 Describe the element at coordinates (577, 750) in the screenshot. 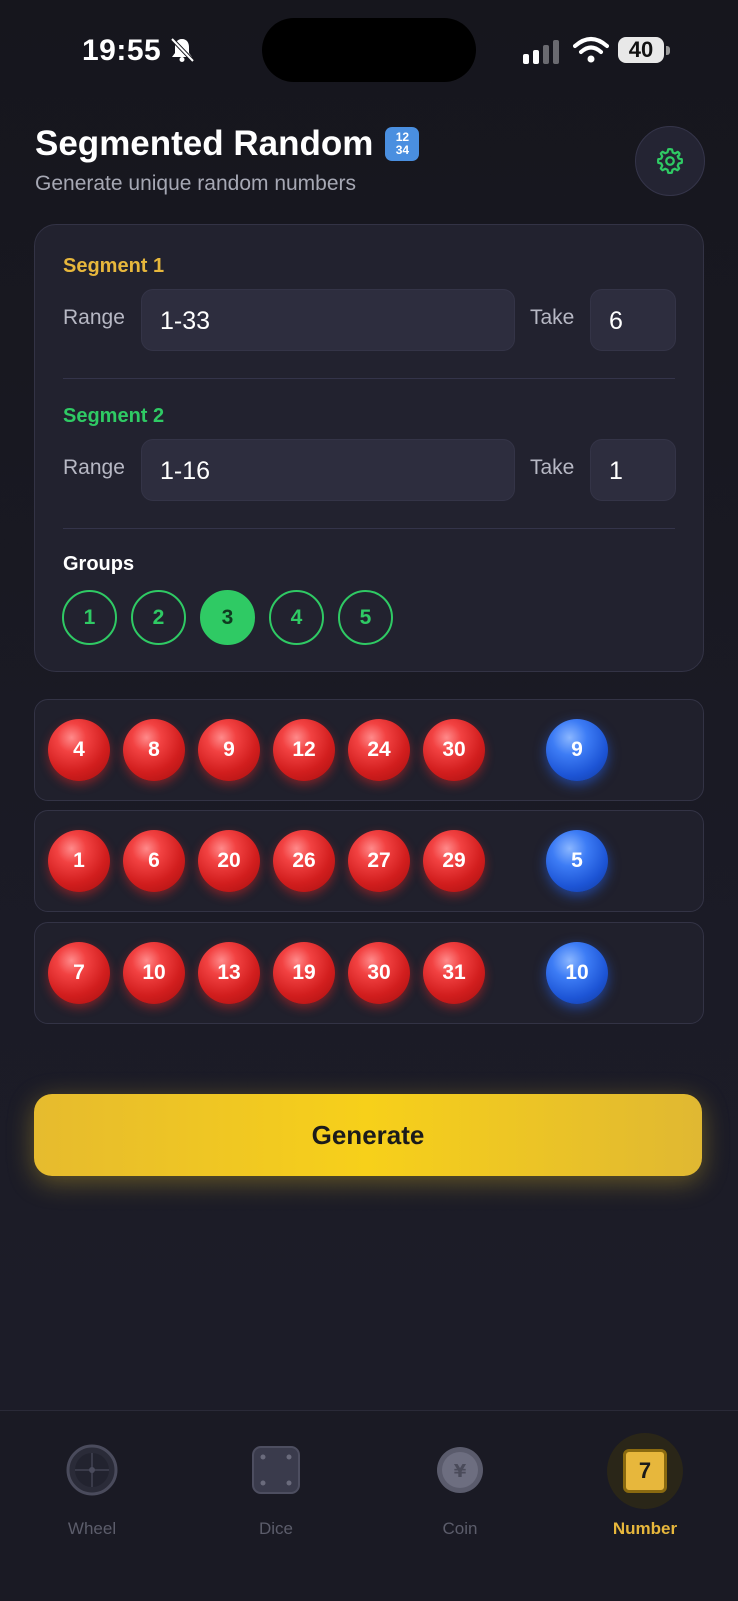

I see `blue-ball: 9` at that location.